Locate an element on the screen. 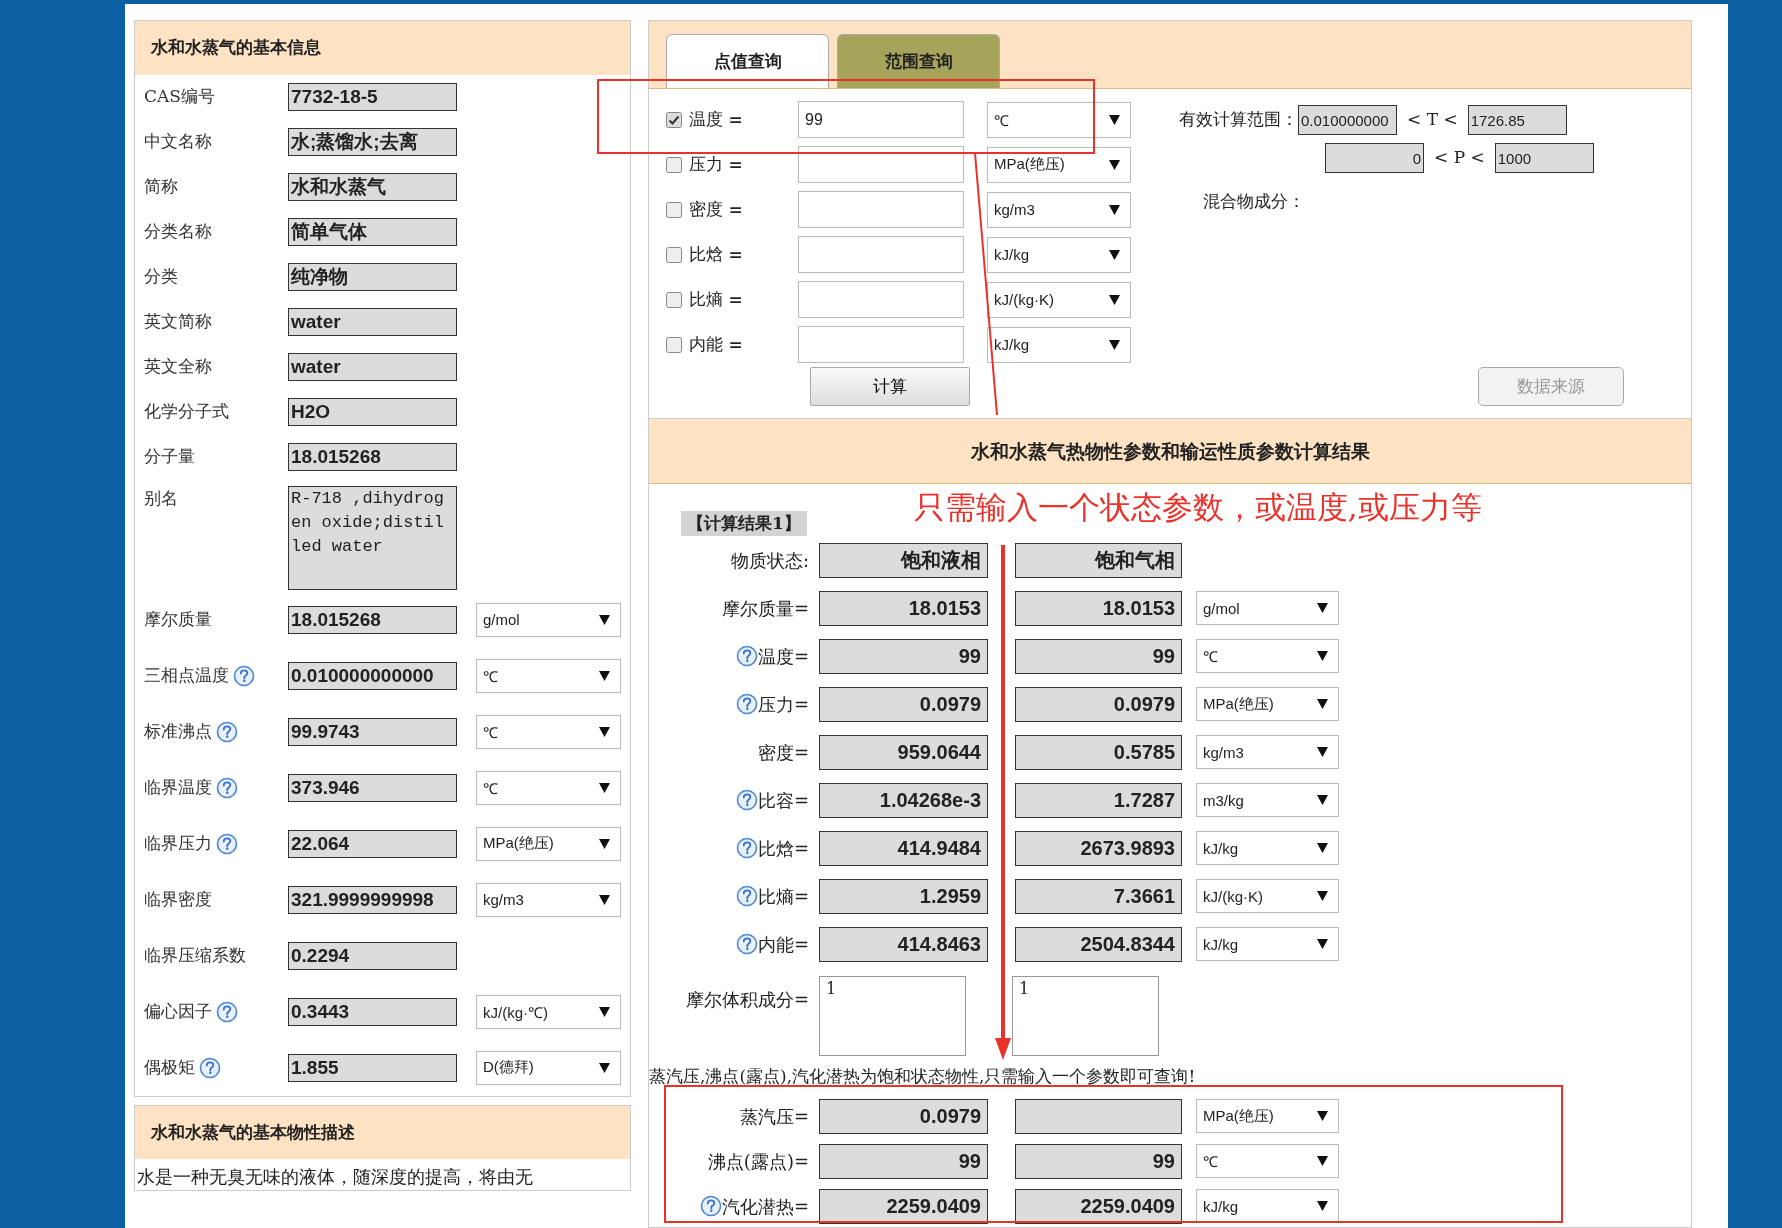 The height and width of the screenshot is (1228, 1782). section-header: 水和水蒸气热物性参数和输运性质参数计算结果 is located at coordinates (1170, 451).